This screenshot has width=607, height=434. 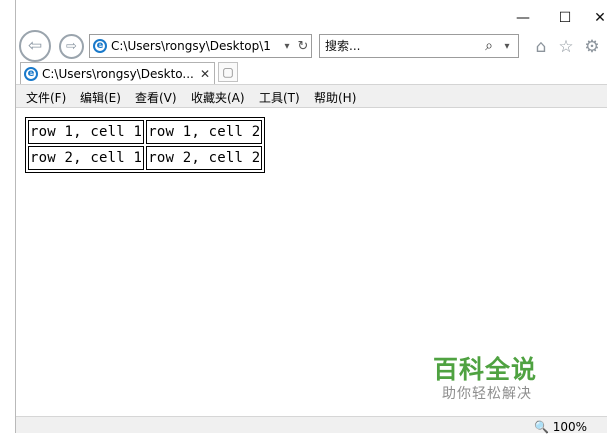 What do you see at coordinates (399, 46) in the screenshot?
I see `search-input` at bounding box center [399, 46].